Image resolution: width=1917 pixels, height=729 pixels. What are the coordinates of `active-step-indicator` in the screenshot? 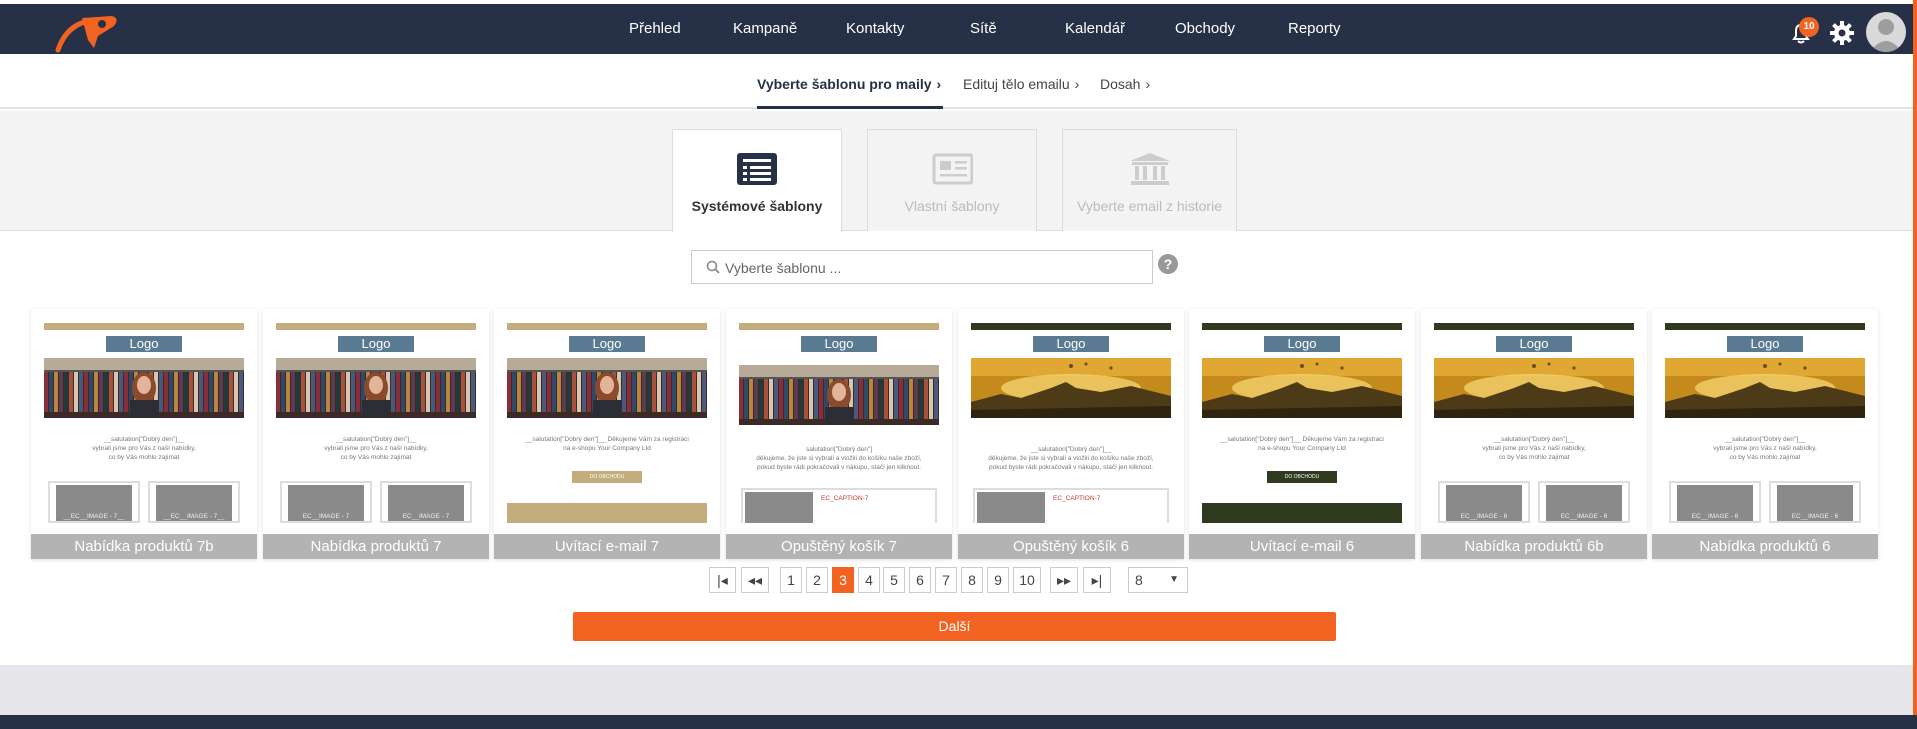 It's located at (850, 107).